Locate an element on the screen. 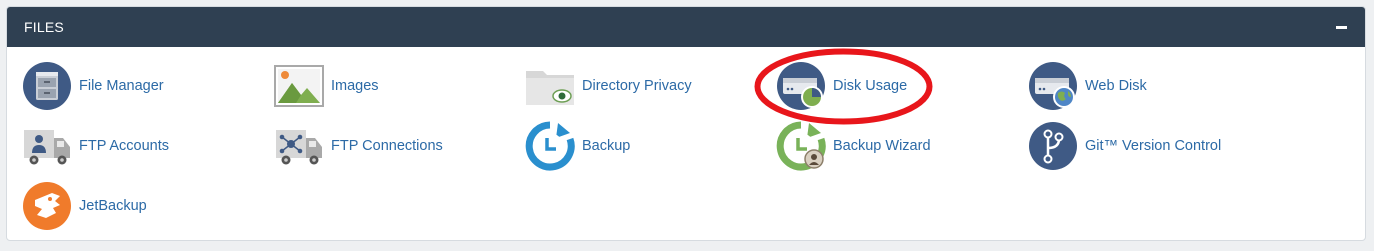 The image size is (1374, 251). item-label: JetBackup is located at coordinates (113, 206).